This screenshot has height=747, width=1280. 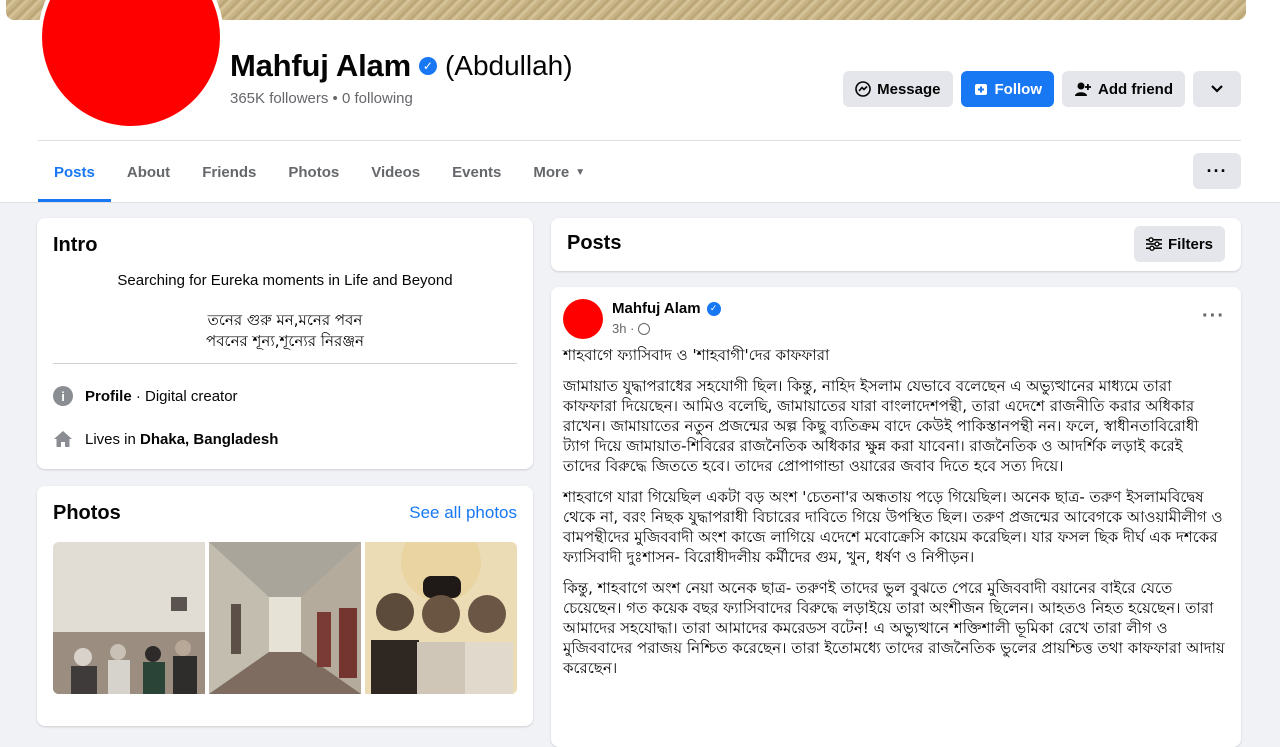 I want to click on tabs-overflow-button: ···, so click(x=1217, y=171).